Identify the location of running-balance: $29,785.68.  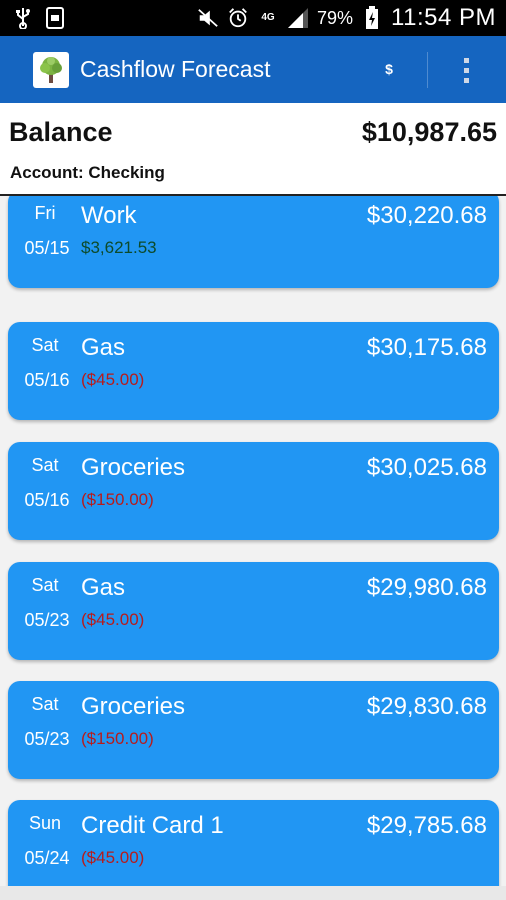
(426, 825).